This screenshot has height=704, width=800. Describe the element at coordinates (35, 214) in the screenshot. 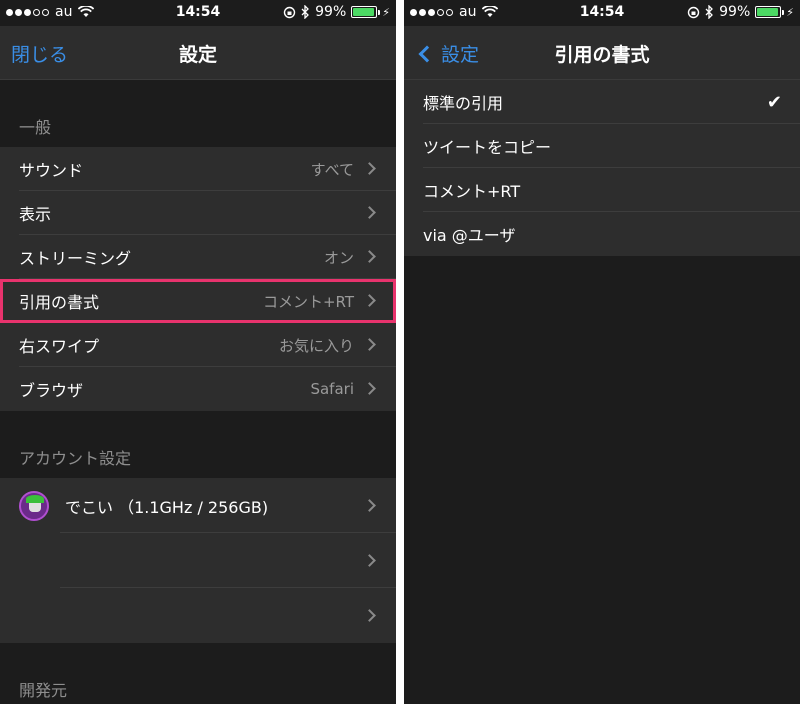

I see `row-label: 表示` at that location.